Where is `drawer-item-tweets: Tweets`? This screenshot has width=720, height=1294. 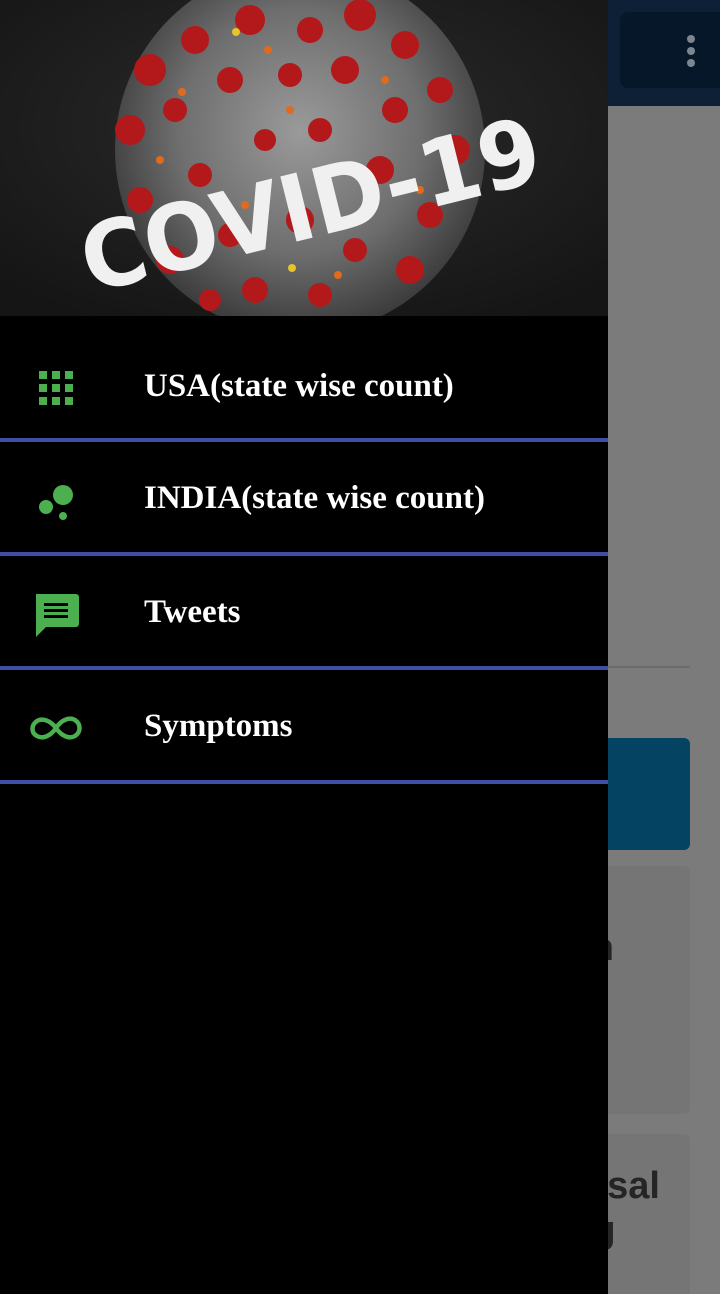 drawer-item-tweets: Tweets is located at coordinates (304, 613).